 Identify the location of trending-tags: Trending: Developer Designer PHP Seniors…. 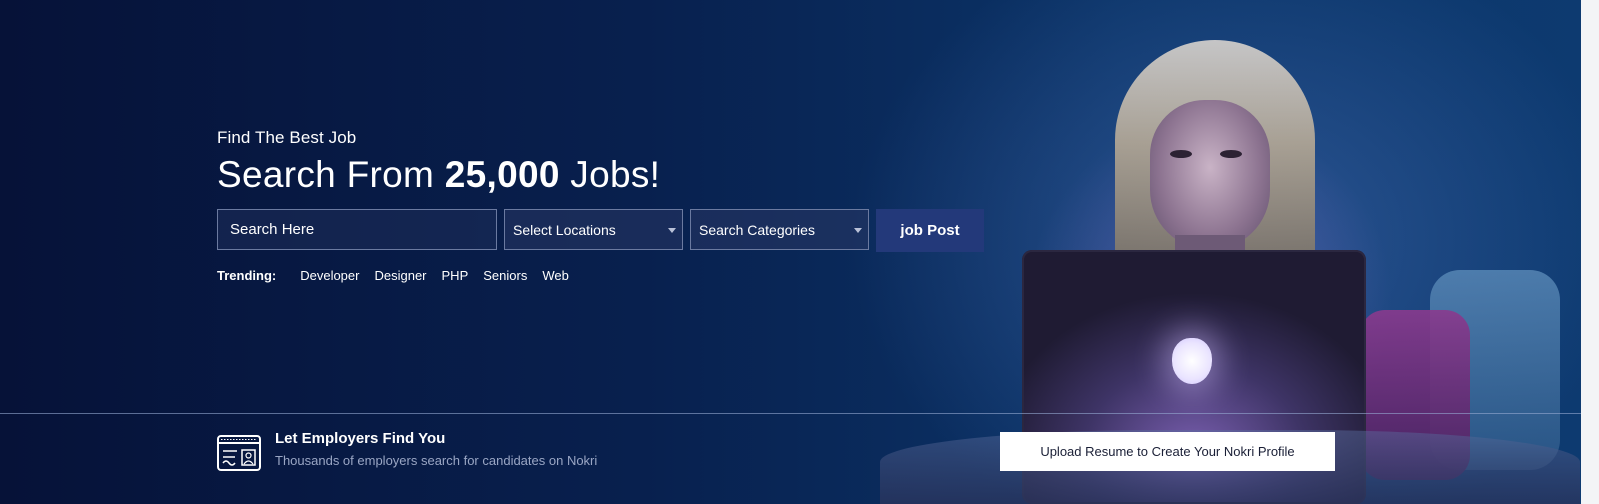
(600, 275).